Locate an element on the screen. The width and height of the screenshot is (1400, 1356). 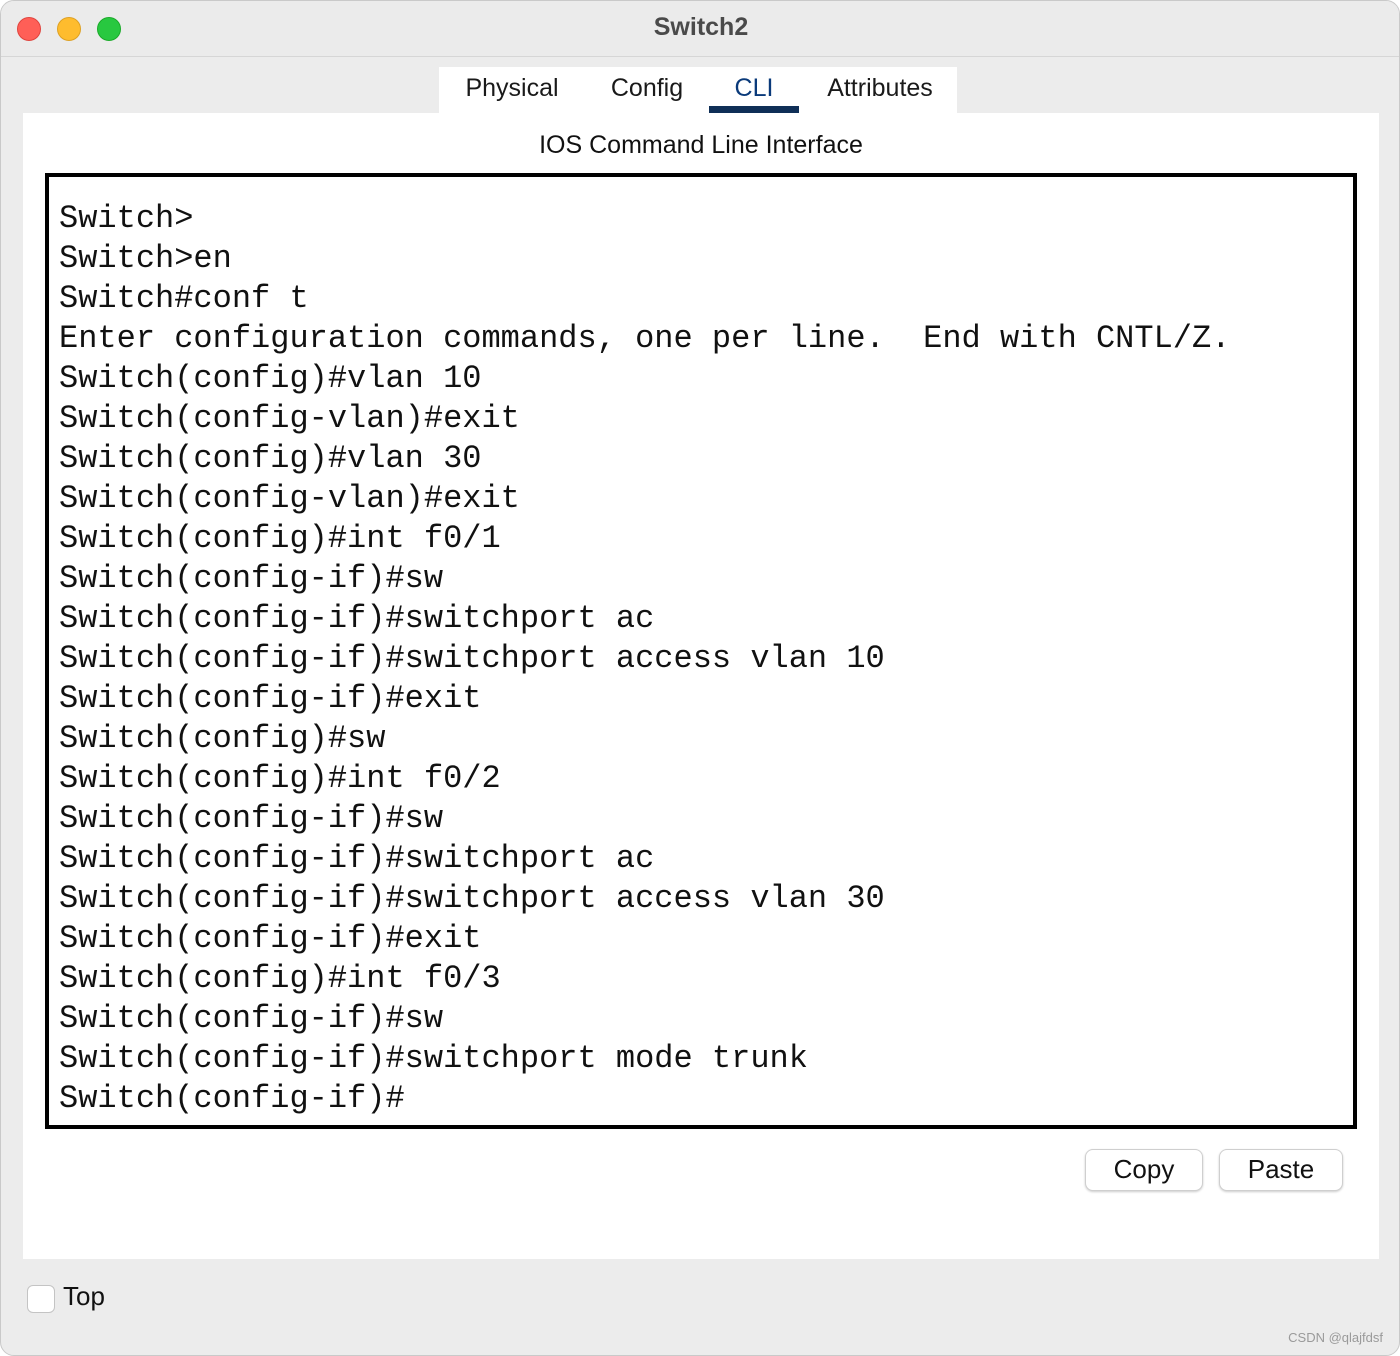
terminal-line: Switch(config)#vlan 10 is located at coordinates (270, 378).